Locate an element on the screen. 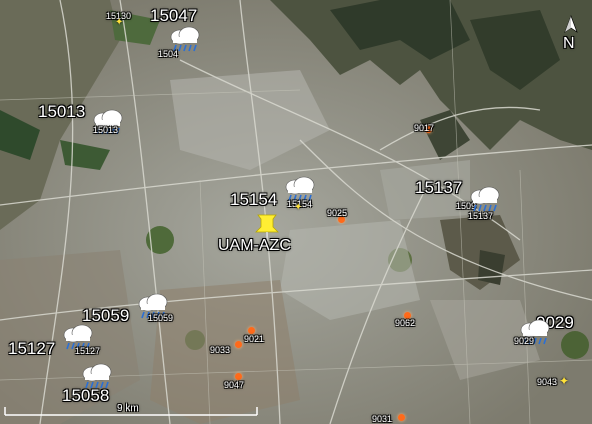 This screenshot has height=424, width=592. station-id-label: 15127 is located at coordinates (32, 348).